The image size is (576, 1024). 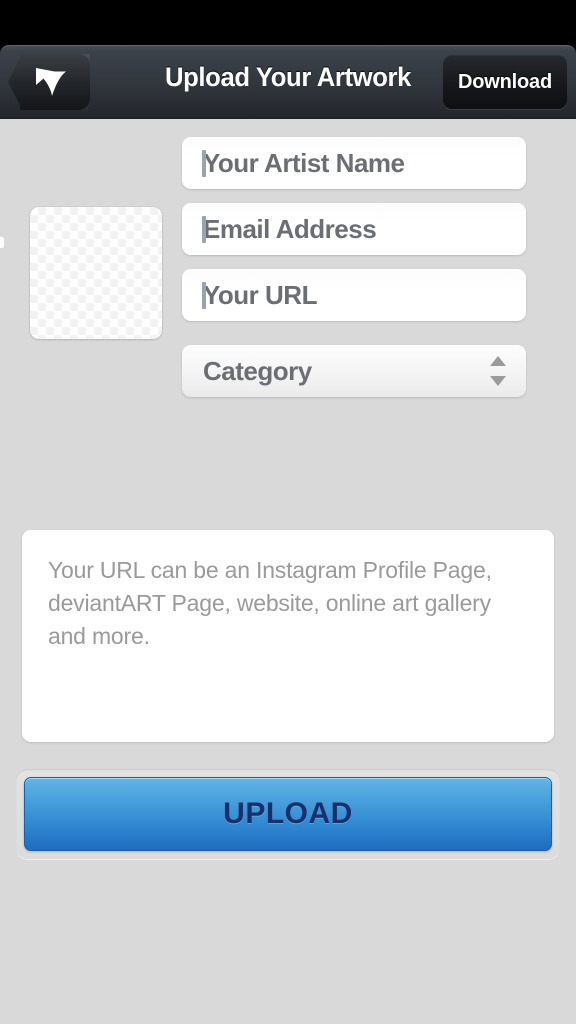 What do you see at coordinates (290, 228) in the screenshot?
I see `email-placeholder: Email Address` at bounding box center [290, 228].